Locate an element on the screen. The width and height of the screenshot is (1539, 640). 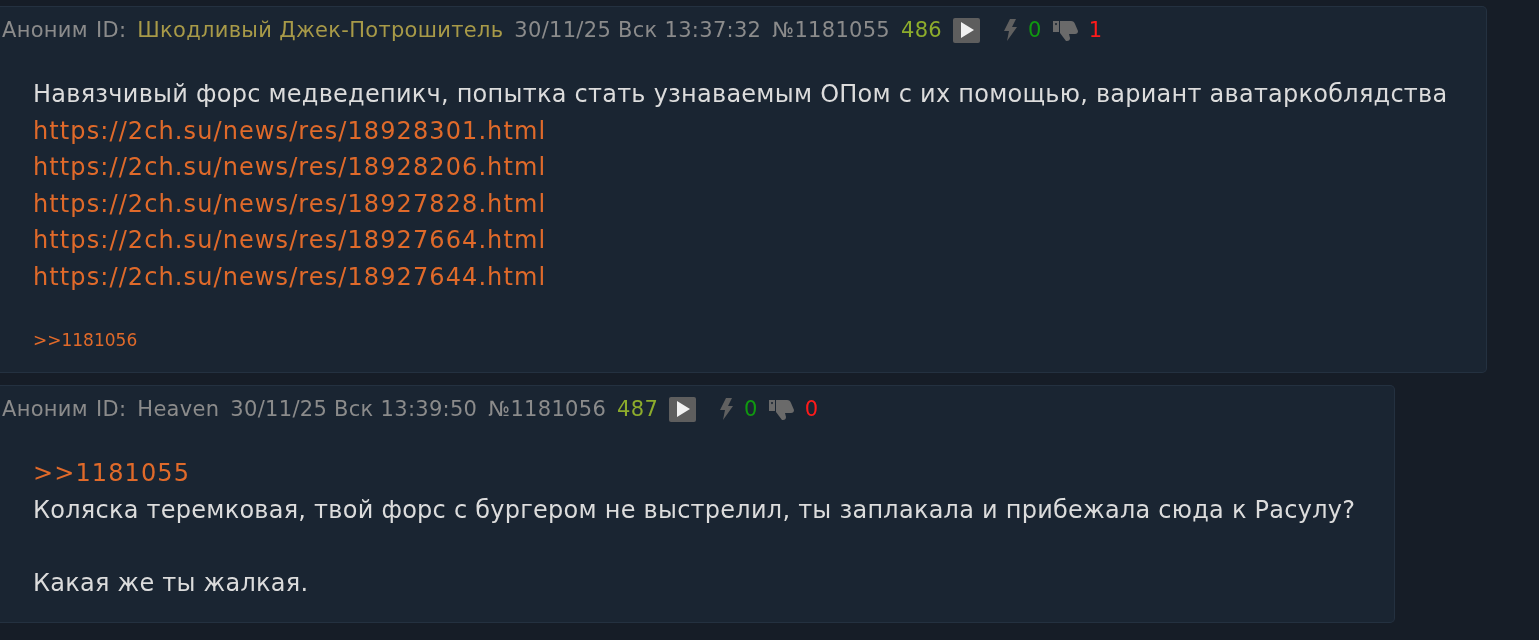
post-text: Коляска теремковая, твой форс с бургером не выстрелил, ты заплакала и прибежала сюда к Расулу? is located at coordinates (694, 509).